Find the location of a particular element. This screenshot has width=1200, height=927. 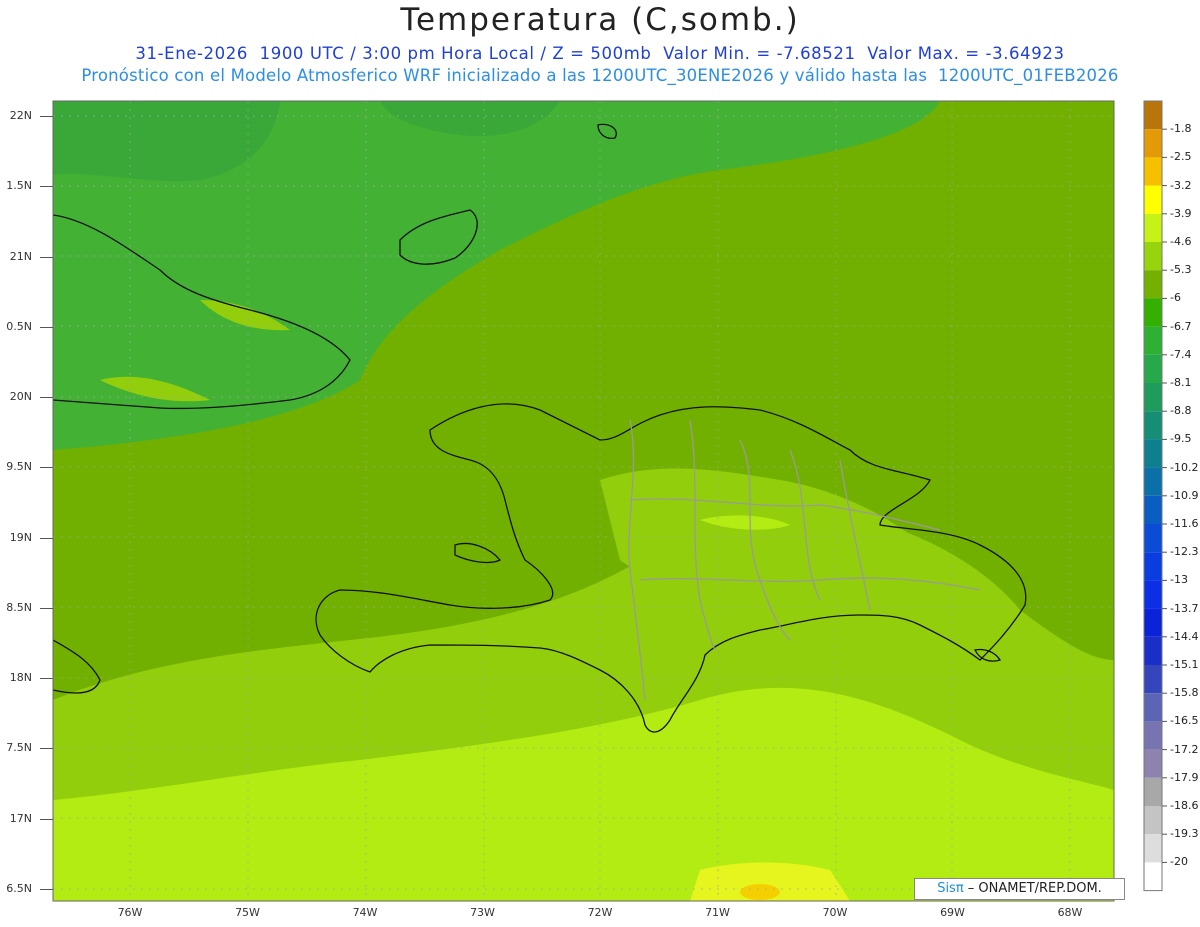

colorbar-label: -8.8 is located at coordinates (1181, 411).